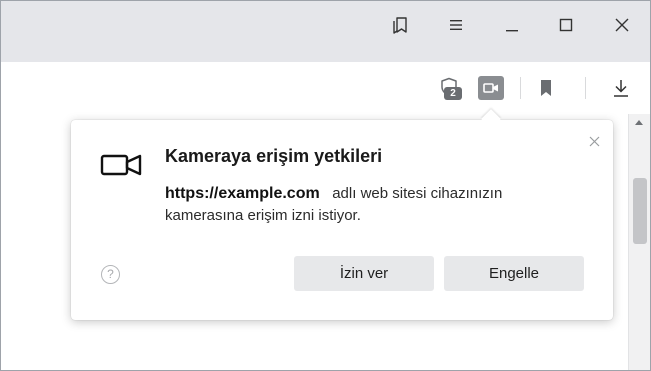 This screenshot has width=651, height=371. I want to click on camera-icon, so click(491, 88).